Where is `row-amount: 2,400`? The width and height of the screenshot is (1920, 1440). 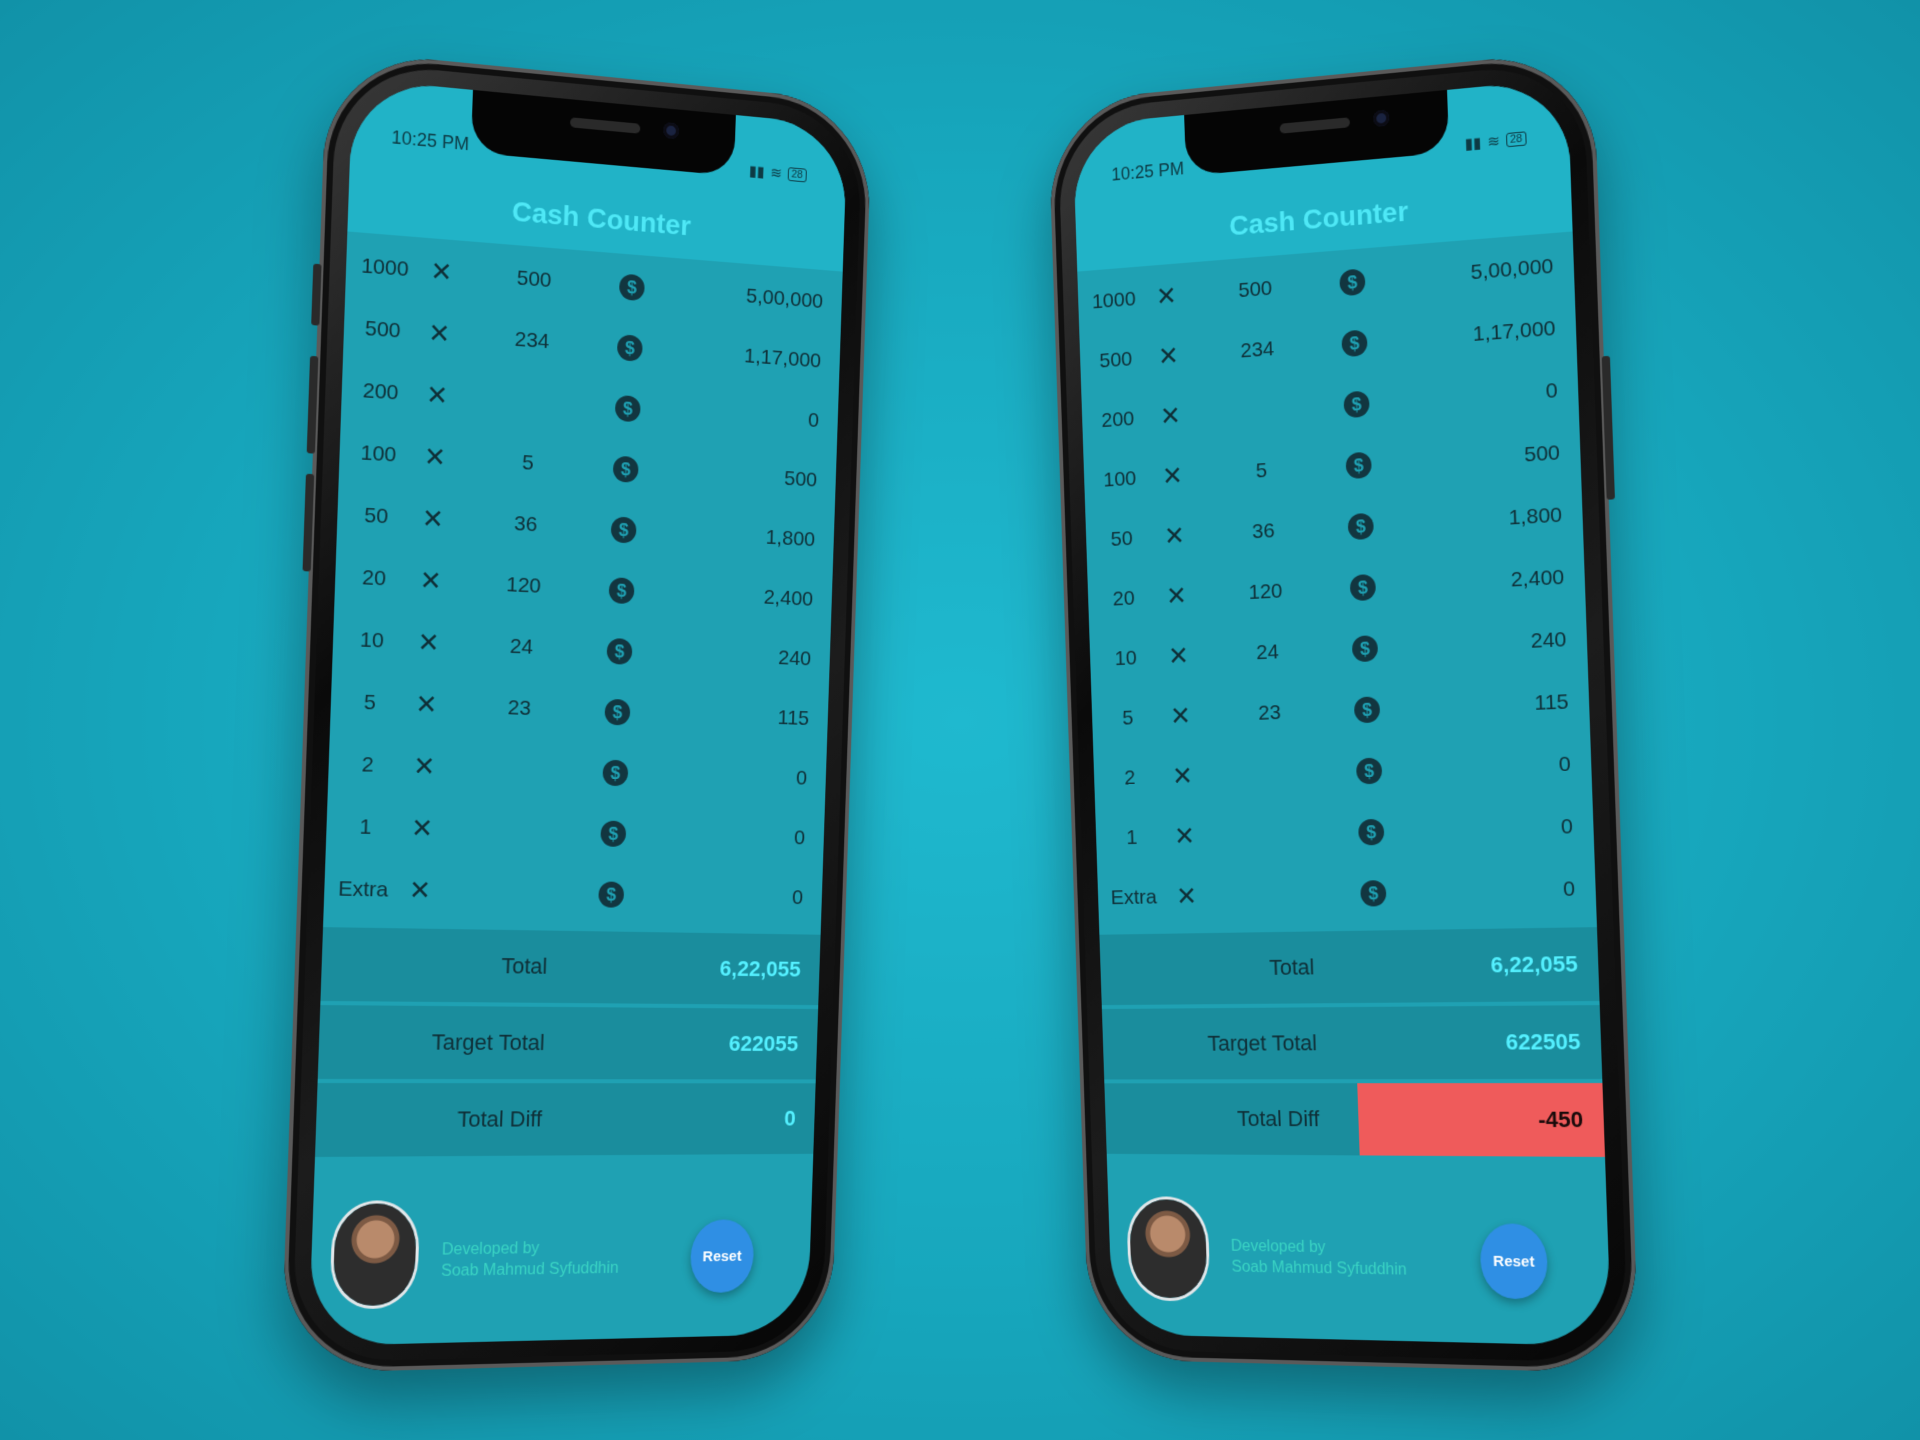
row-amount: 2,400 is located at coordinates (1537, 578).